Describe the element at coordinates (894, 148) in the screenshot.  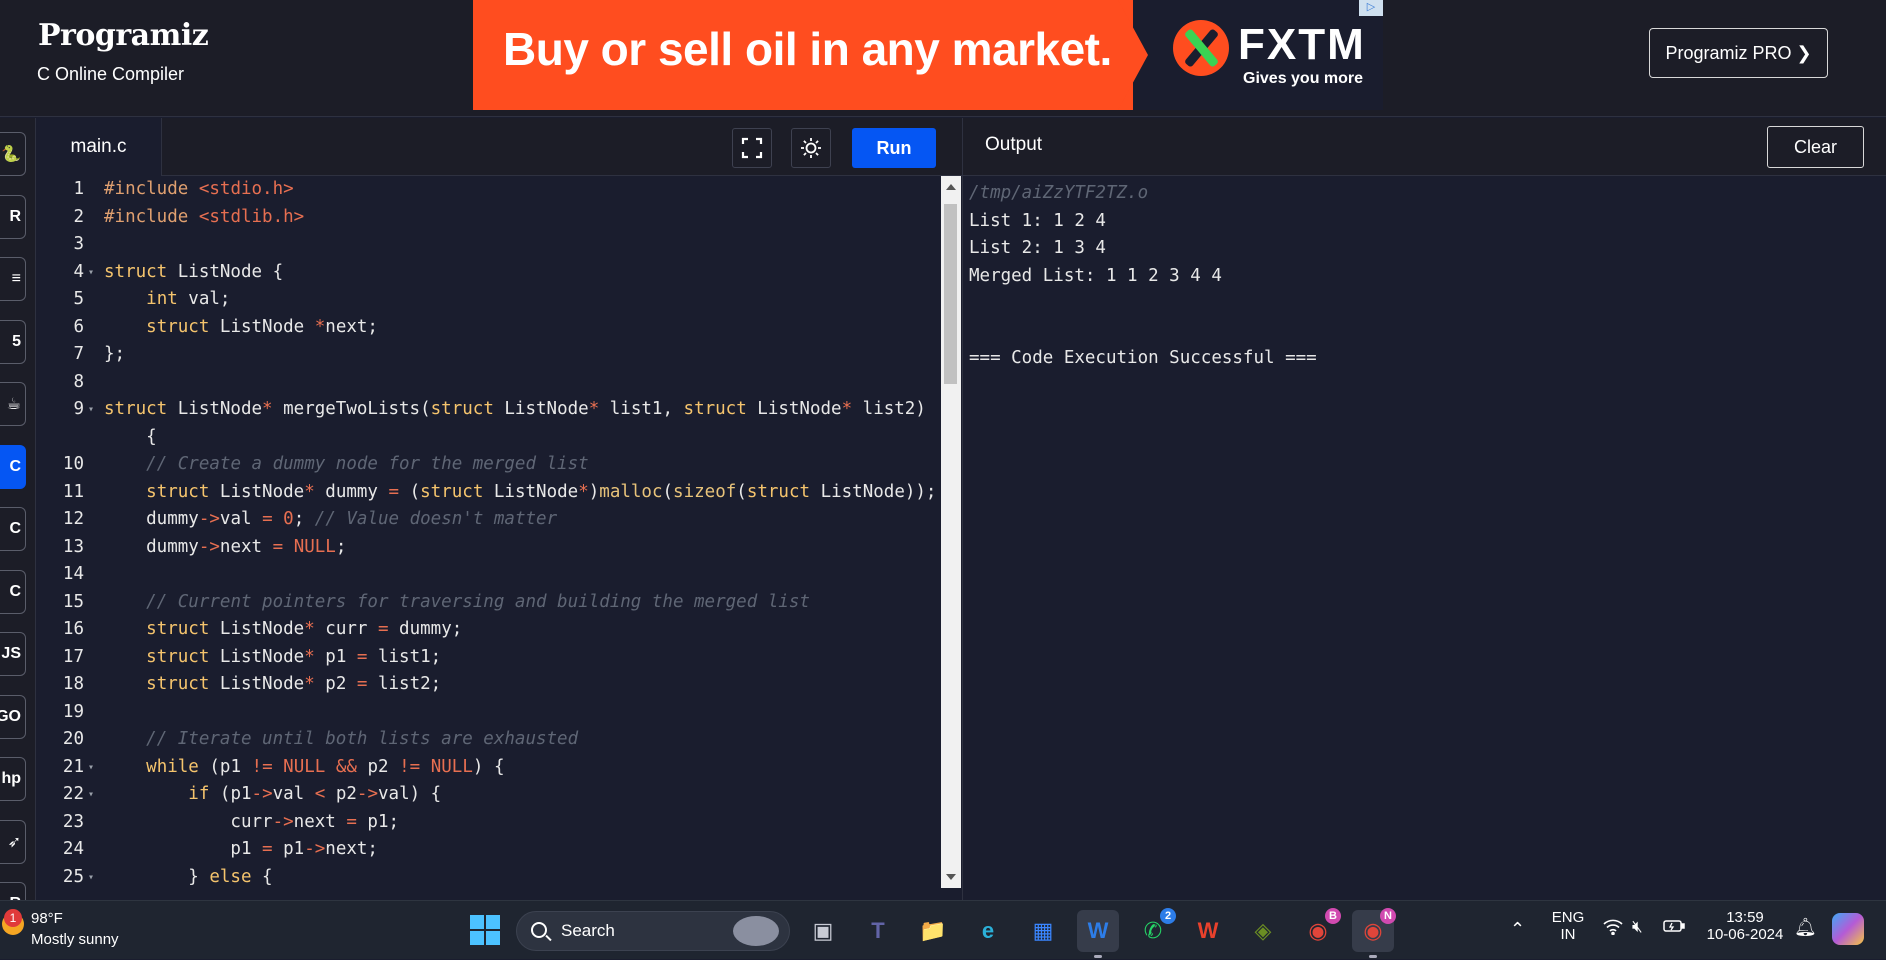
I see `run-button: Run` at that location.